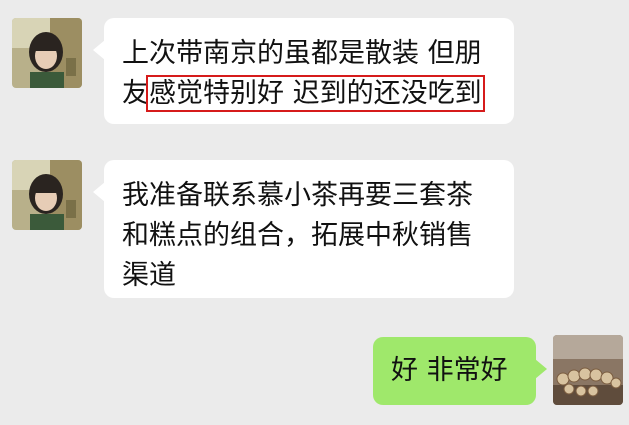 The width and height of the screenshot is (629, 425). I want to click on message-bubble-outgoing: 好 非常好, so click(460, 371).